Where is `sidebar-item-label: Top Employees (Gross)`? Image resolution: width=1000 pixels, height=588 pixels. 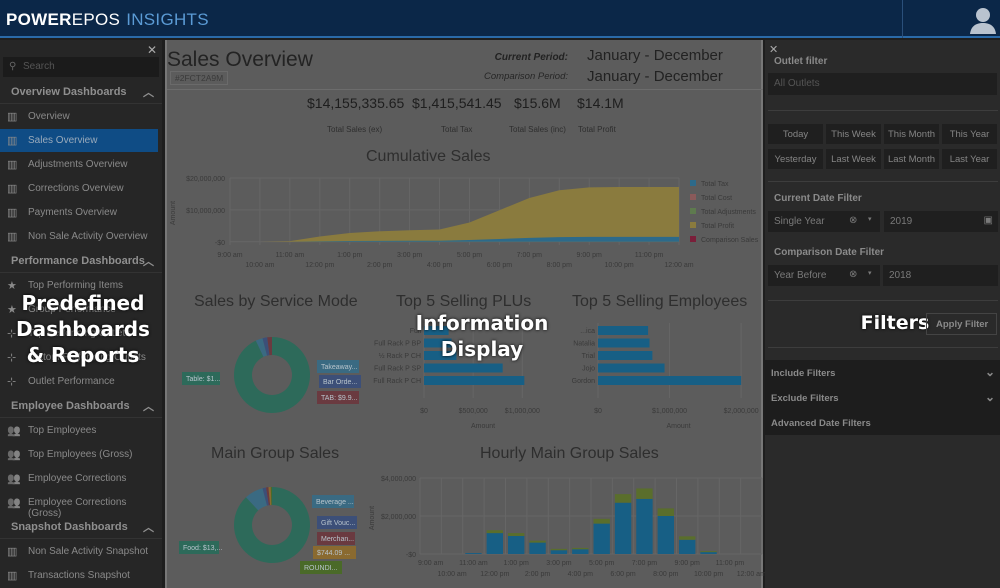
sidebar-item-label: Top Employees (Gross) is located at coordinates (80, 454).